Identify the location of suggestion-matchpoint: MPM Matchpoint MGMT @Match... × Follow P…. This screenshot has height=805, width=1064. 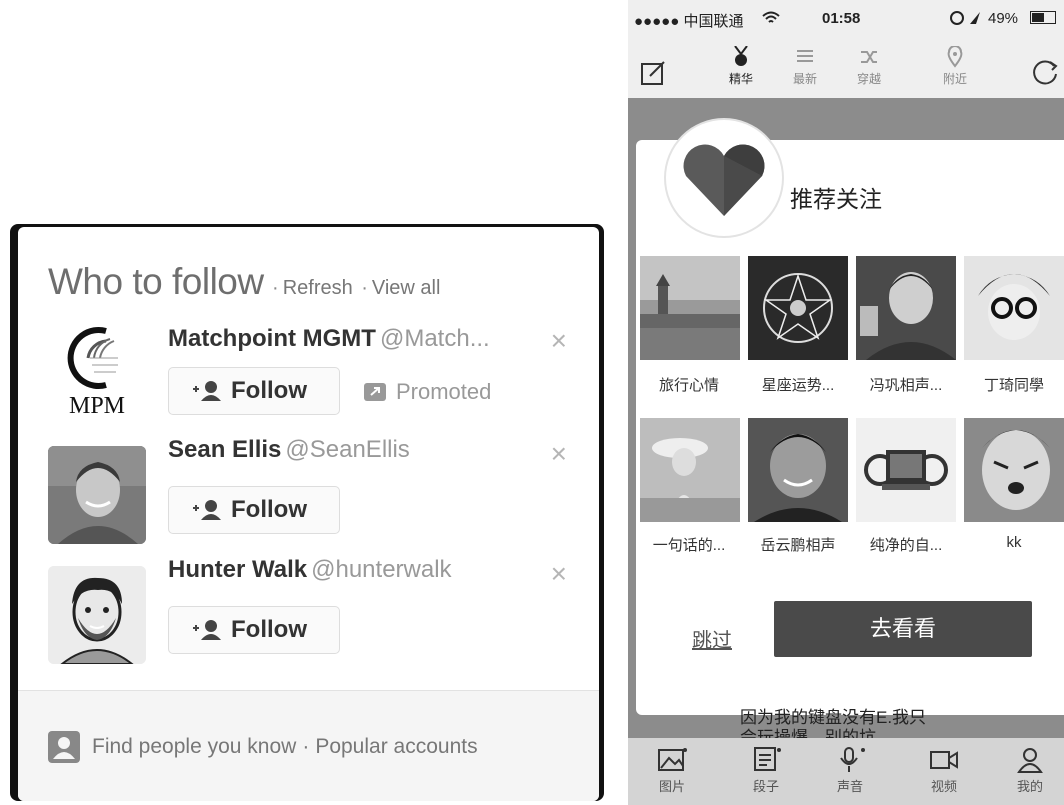
(308, 376).